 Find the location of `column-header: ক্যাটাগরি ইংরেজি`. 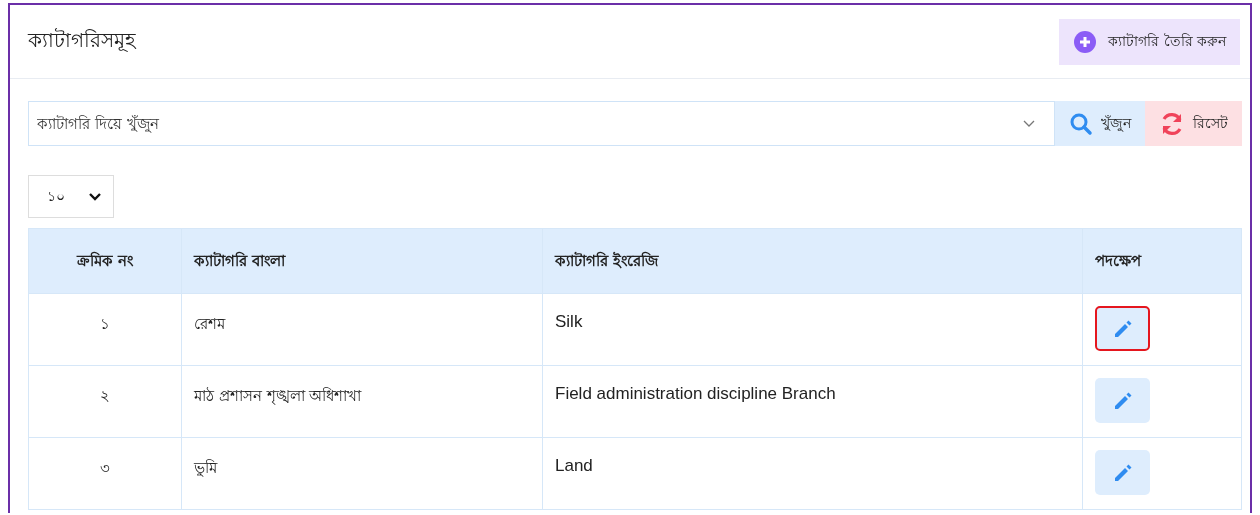

column-header: ক্যাটাগরি ইংরেজি is located at coordinates (812, 261).